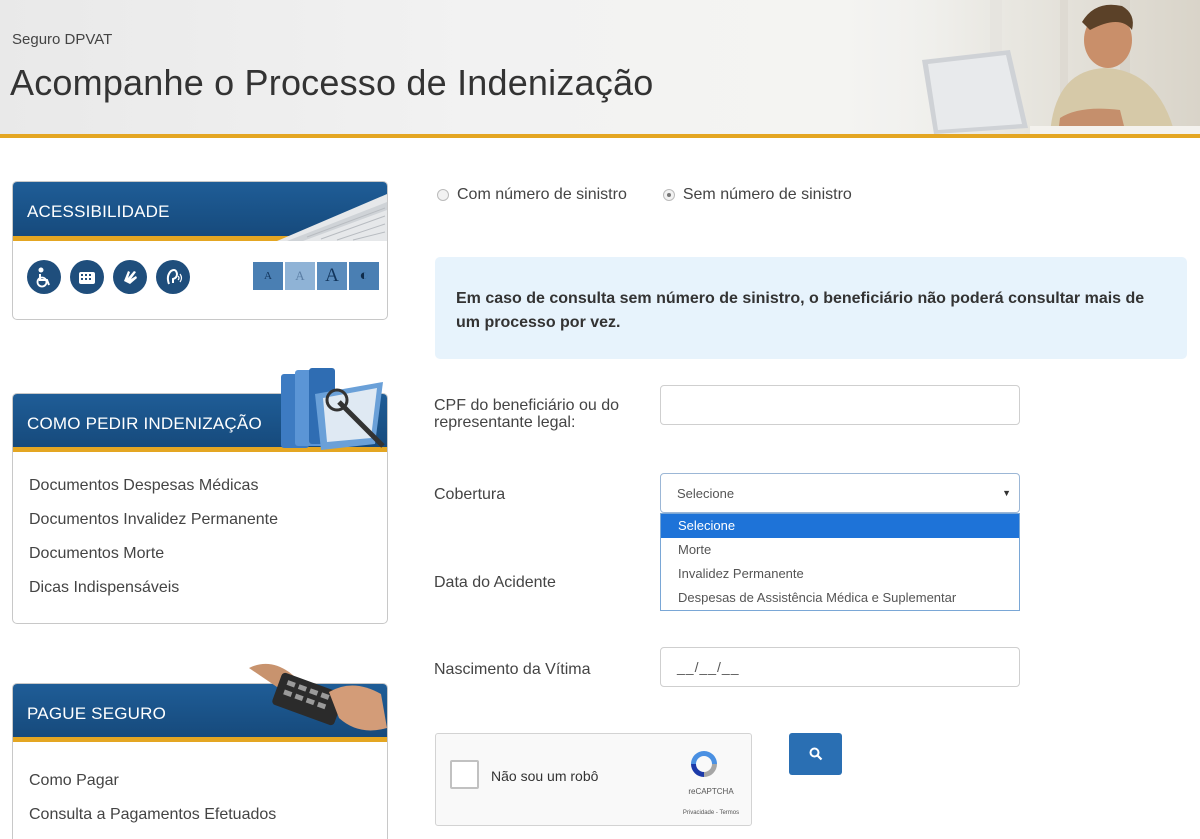 Image resolution: width=1200 pixels, height=839 pixels. Describe the element at coordinates (840, 526) in the screenshot. I see `option-selecione: Selecione` at that location.